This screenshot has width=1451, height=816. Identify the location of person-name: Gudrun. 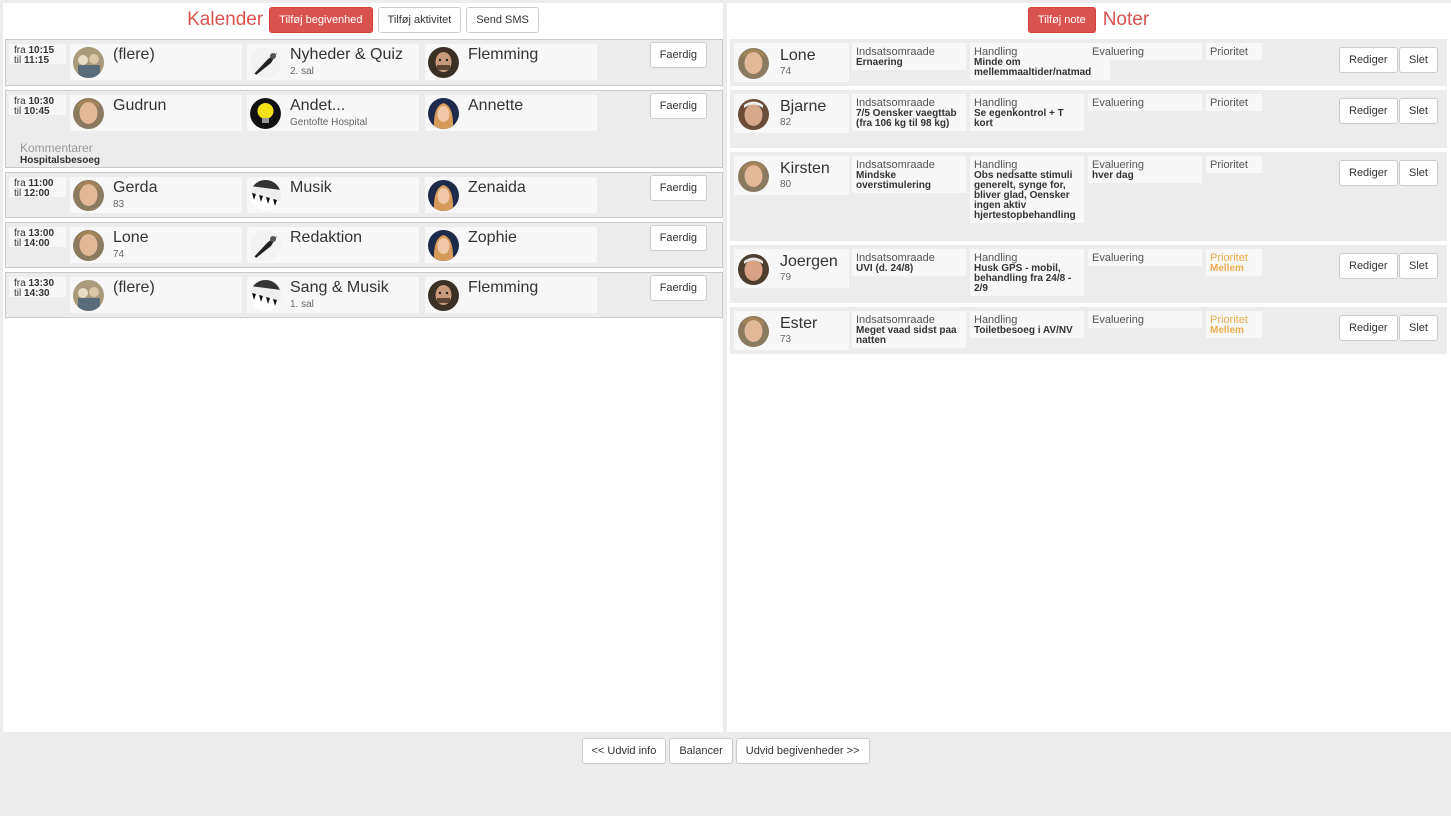
(140, 105).